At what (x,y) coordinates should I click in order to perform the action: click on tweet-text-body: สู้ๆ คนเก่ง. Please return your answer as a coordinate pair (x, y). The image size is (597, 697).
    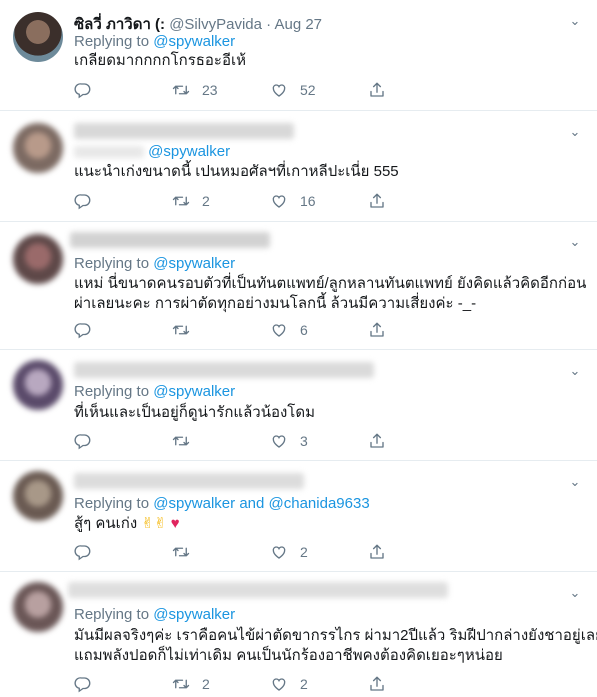
    Looking at the image, I should click on (106, 523).